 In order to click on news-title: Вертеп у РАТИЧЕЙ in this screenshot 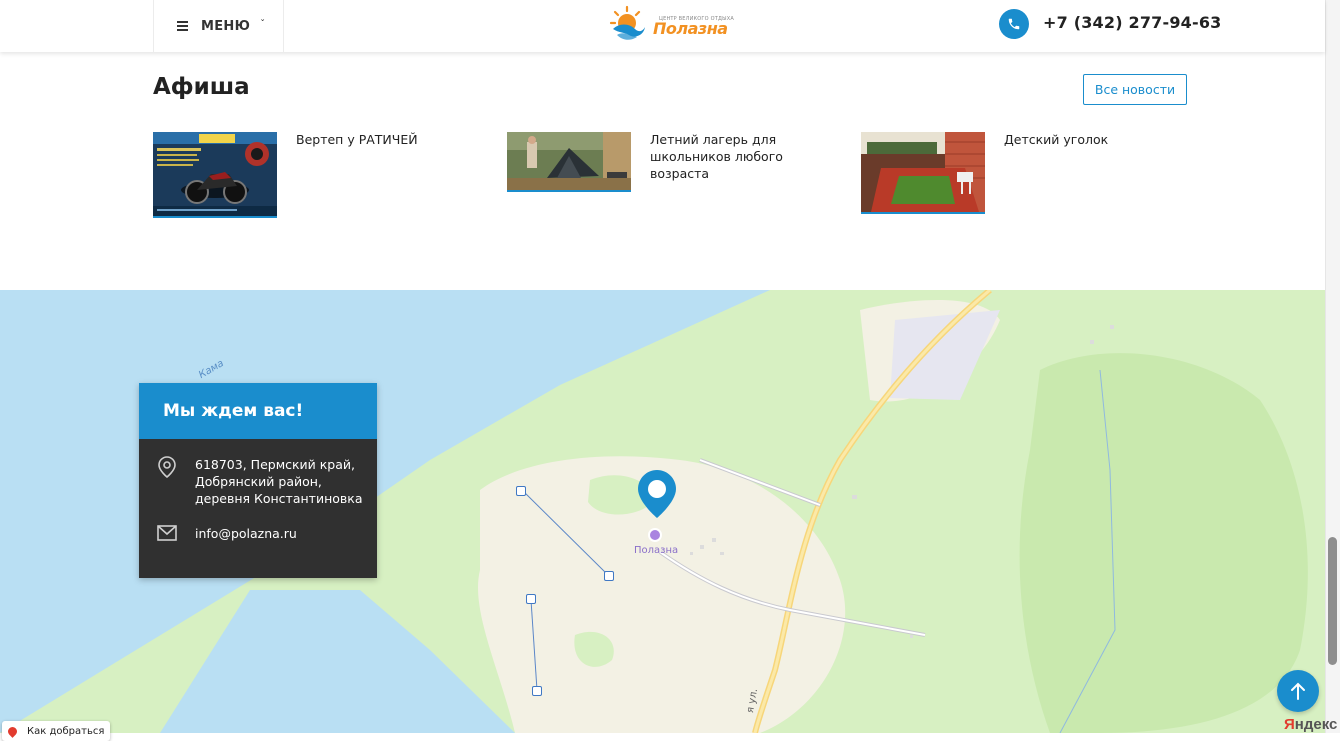, I will do `click(391, 174)`.